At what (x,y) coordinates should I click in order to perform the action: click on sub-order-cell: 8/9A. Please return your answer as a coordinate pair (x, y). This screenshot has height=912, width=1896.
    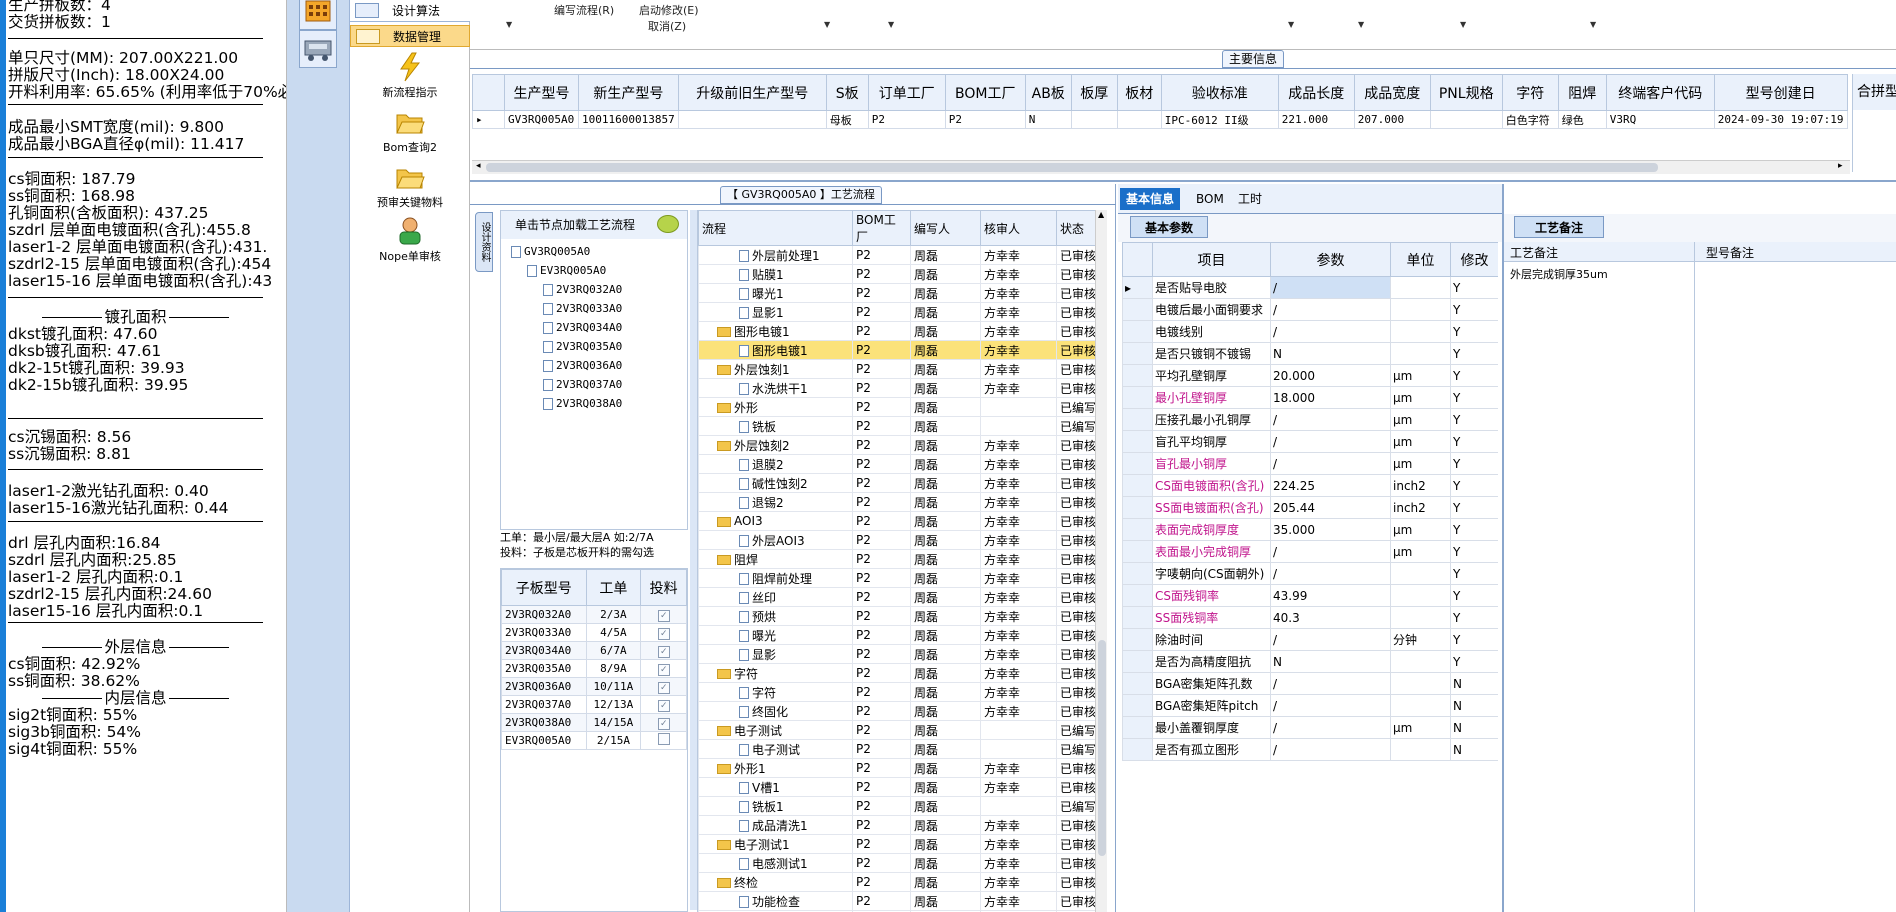
    Looking at the image, I should click on (613, 668).